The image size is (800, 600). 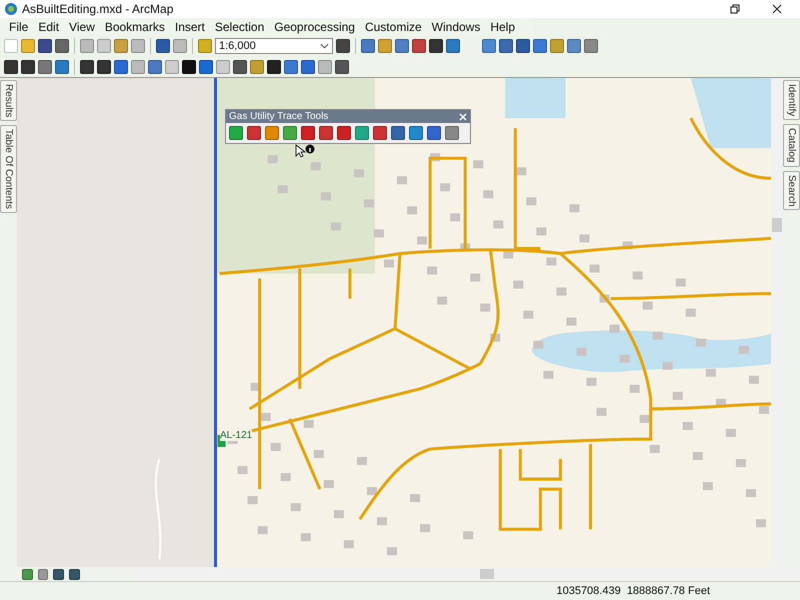 I want to click on menu-item: Bookmarks, so click(x=135, y=27).